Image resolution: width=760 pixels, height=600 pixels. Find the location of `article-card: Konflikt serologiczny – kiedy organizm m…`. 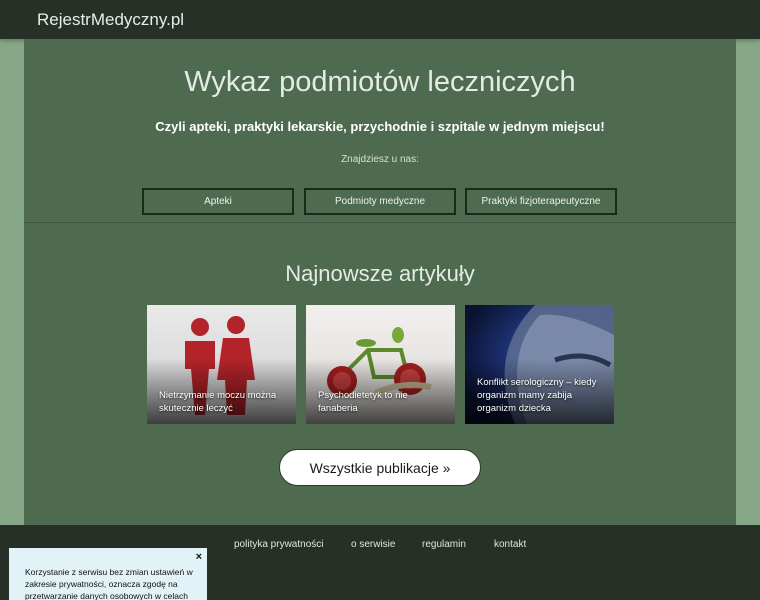

article-card: Konflikt serologiczny – kiedy organizm m… is located at coordinates (539, 364).